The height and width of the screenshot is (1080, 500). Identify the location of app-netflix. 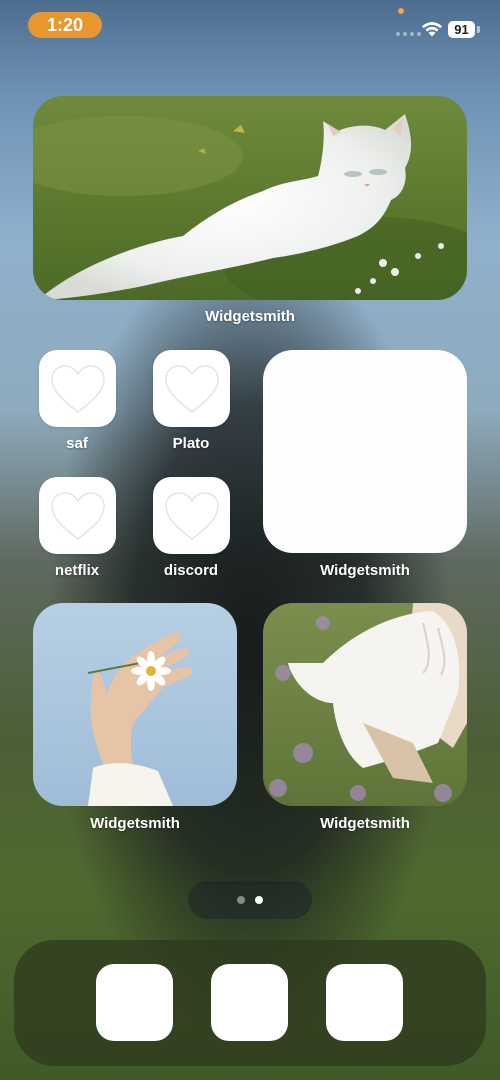
(77, 515).